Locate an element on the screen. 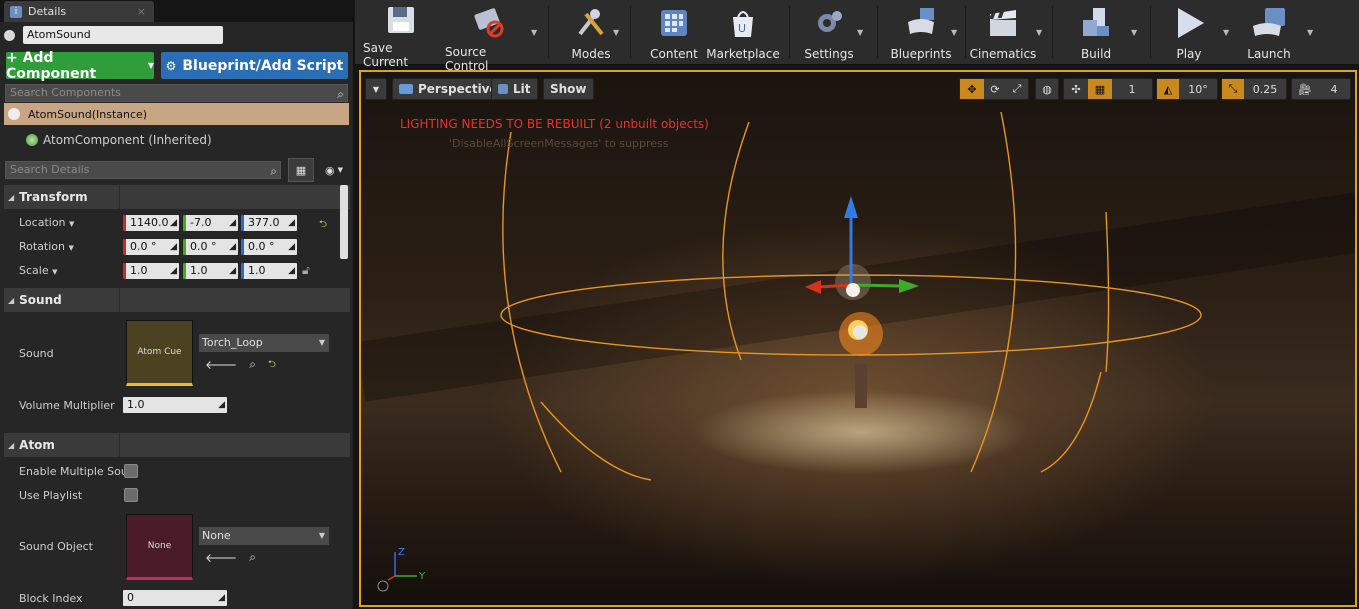 This screenshot has height=609, width=1359. play-label: Play is located at coordinates (1189, 54).